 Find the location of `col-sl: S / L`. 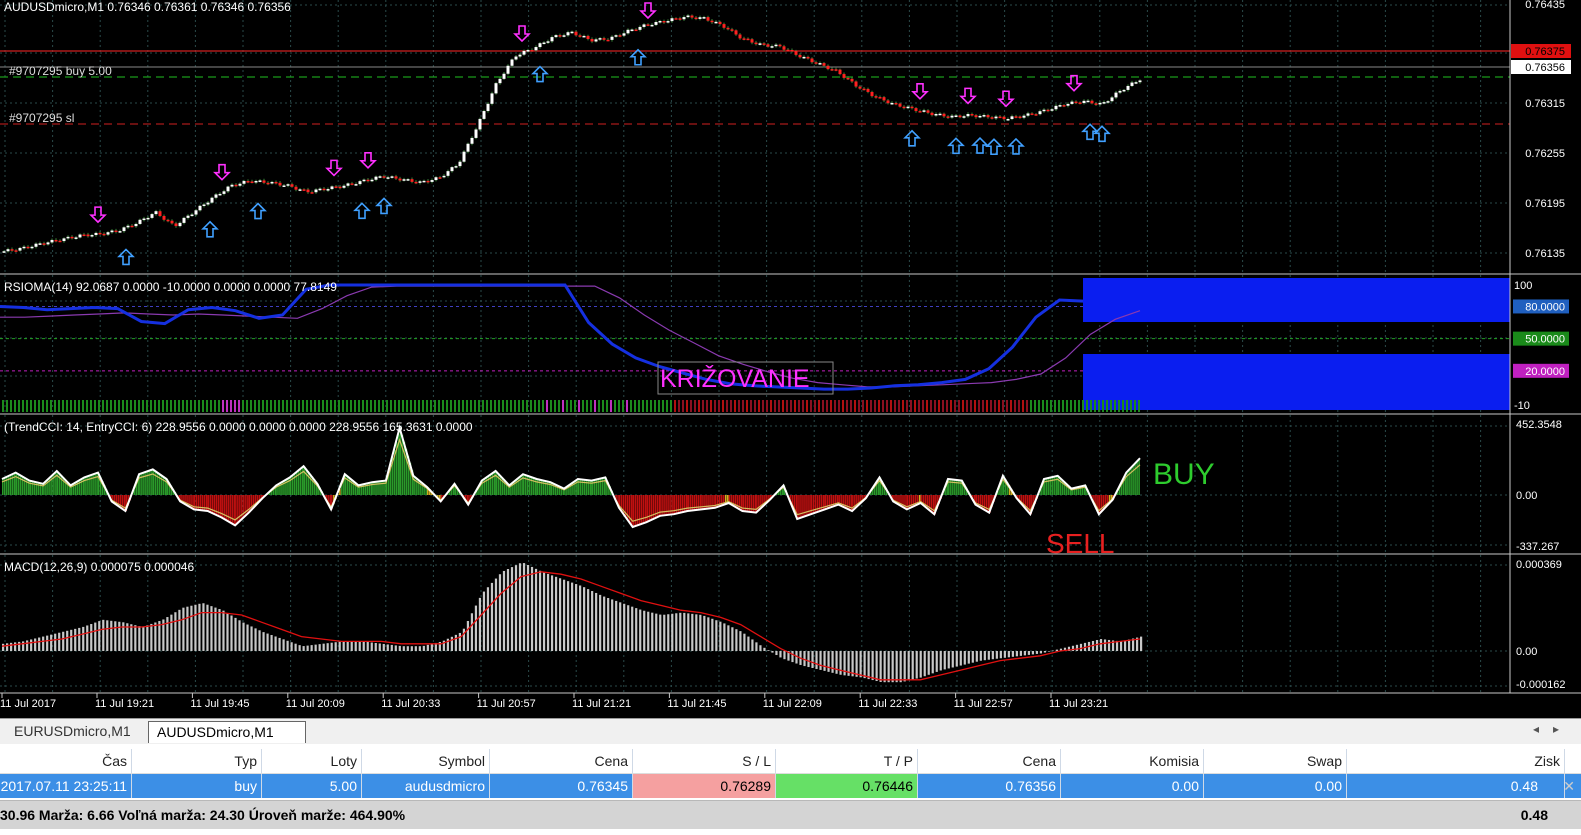

col-sl: S / L is located at coordinates (704, 761).